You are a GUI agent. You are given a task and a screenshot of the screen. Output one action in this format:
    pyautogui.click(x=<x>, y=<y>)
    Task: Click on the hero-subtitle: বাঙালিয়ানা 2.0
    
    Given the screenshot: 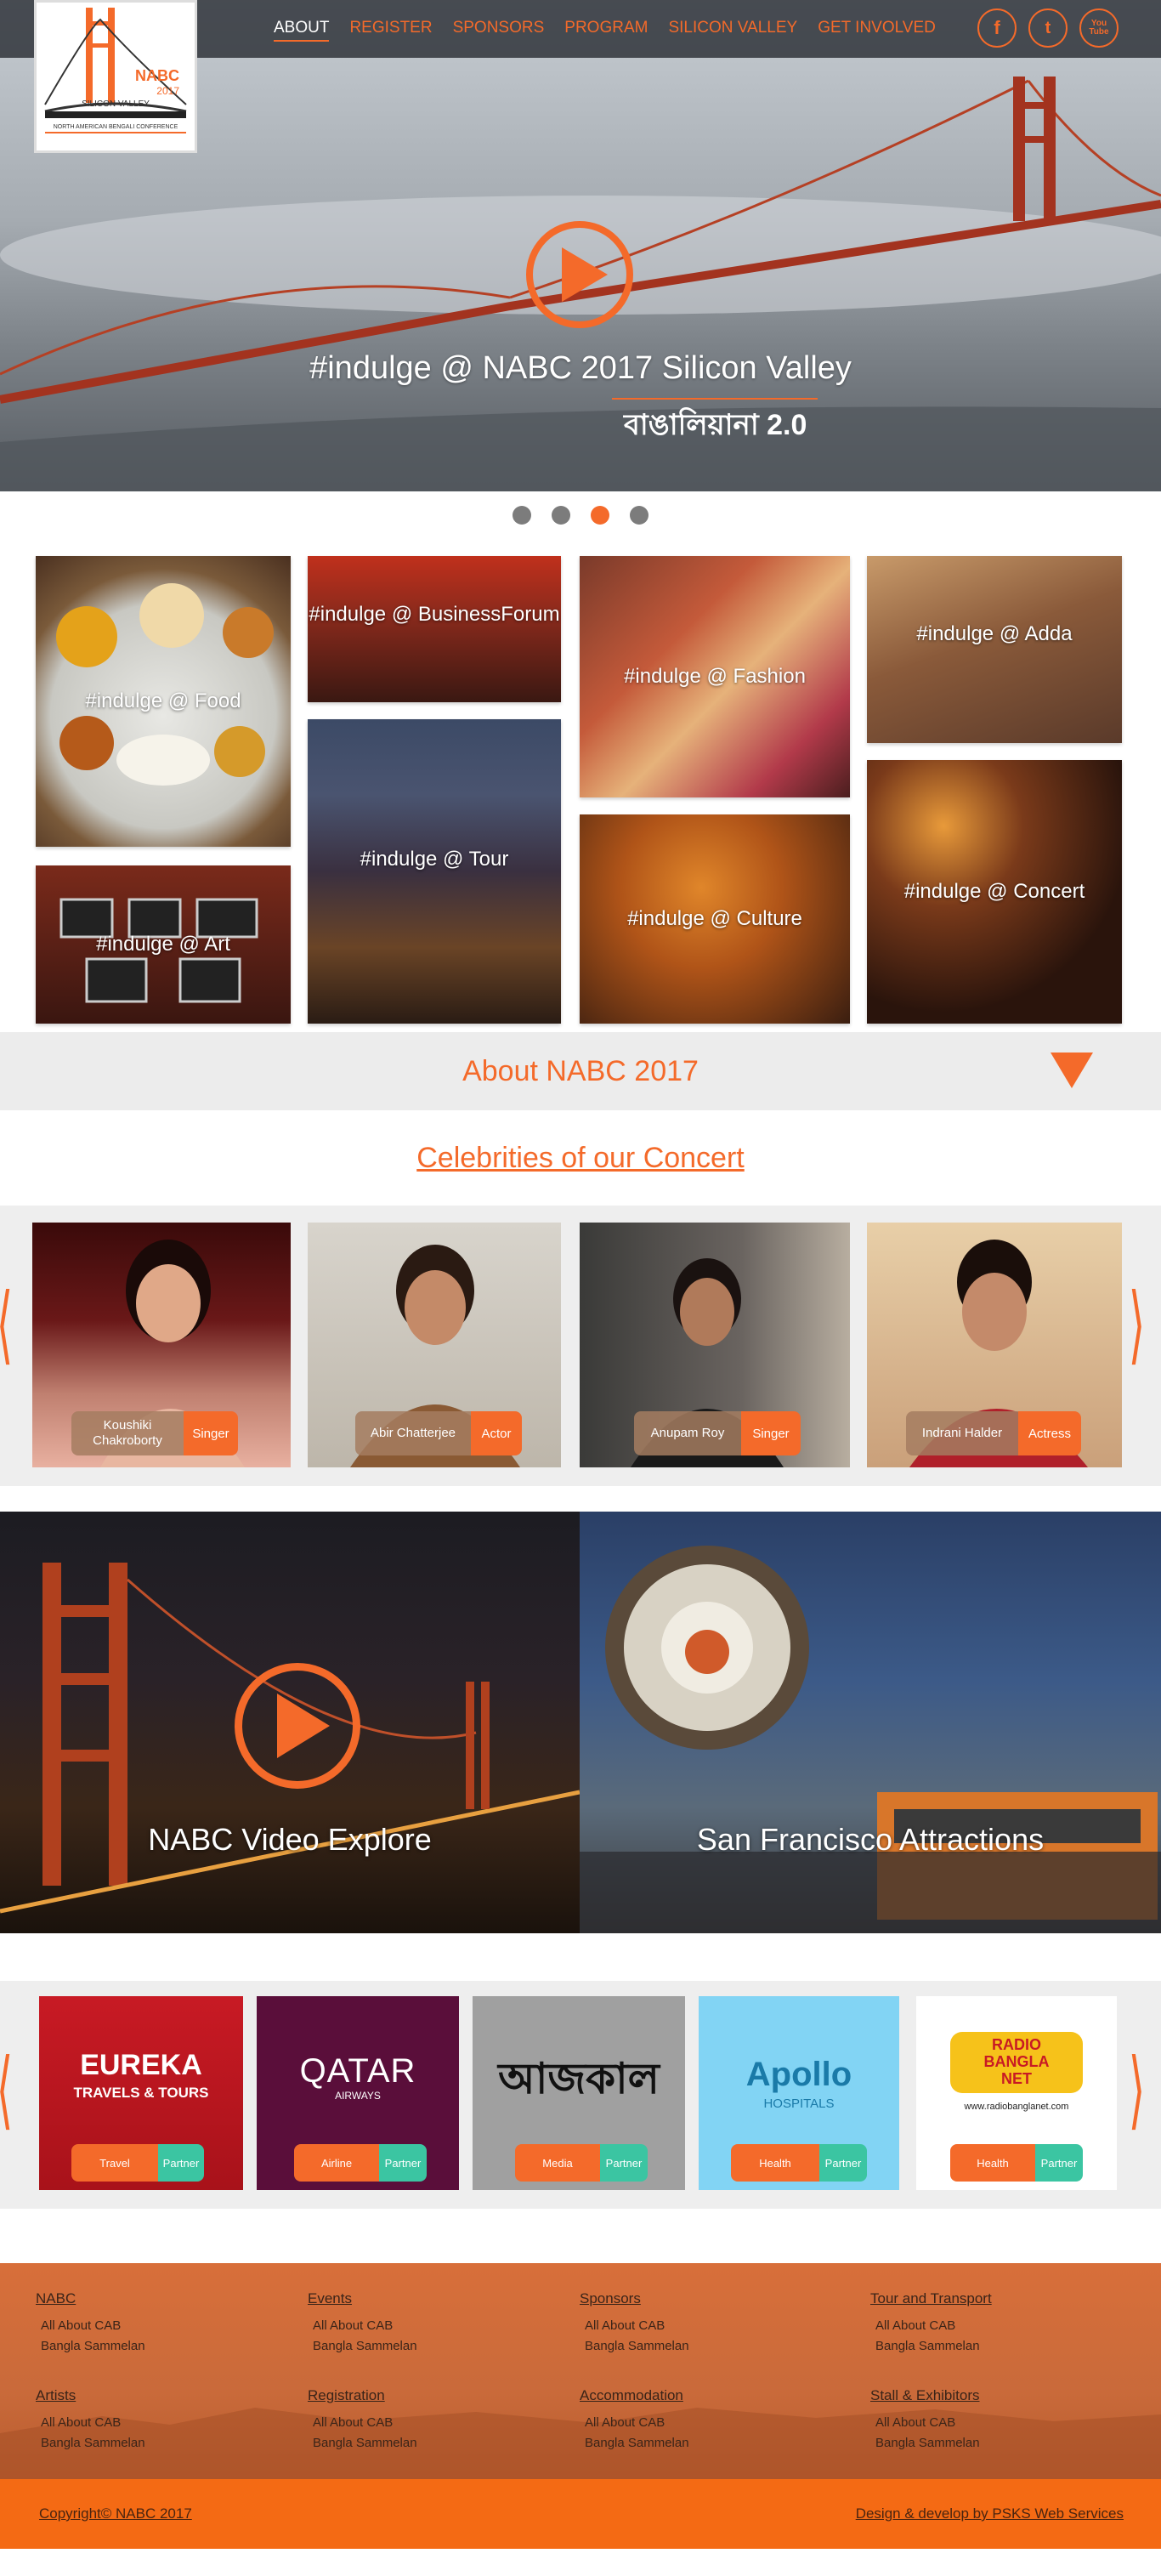 What is the action you would take?
    pyautogui.click(x=715, y=425)
    